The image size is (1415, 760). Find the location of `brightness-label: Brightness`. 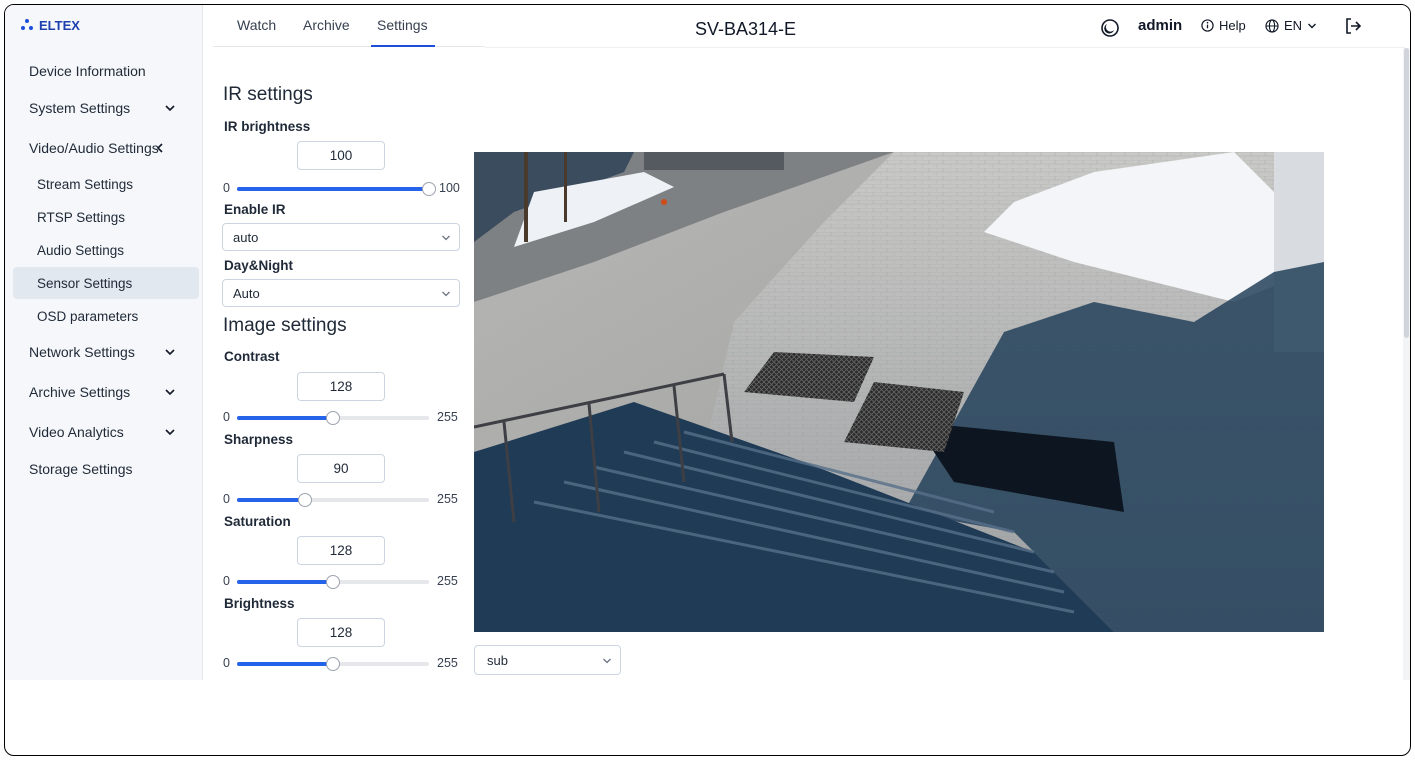

brightness-label: Brightness is located at coordinates (259, 603).